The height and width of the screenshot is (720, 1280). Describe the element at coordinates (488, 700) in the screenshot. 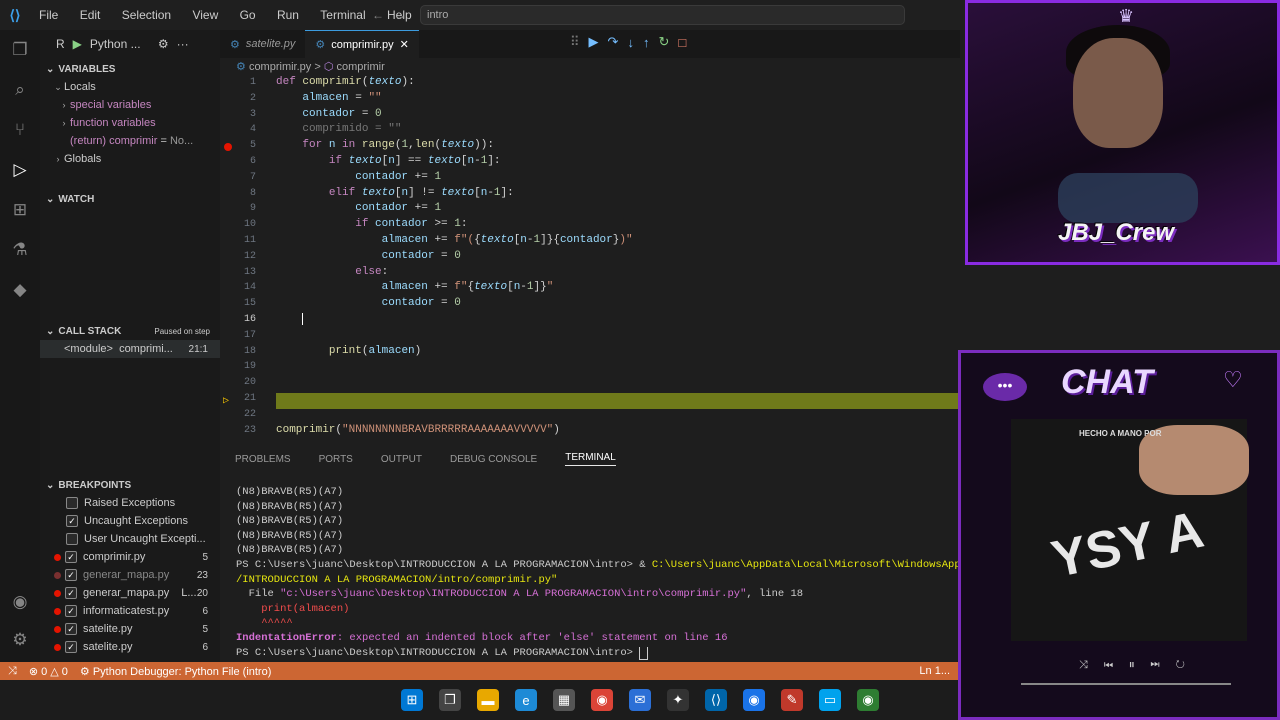

I see `file-explorer-icon: ▬` at that location.